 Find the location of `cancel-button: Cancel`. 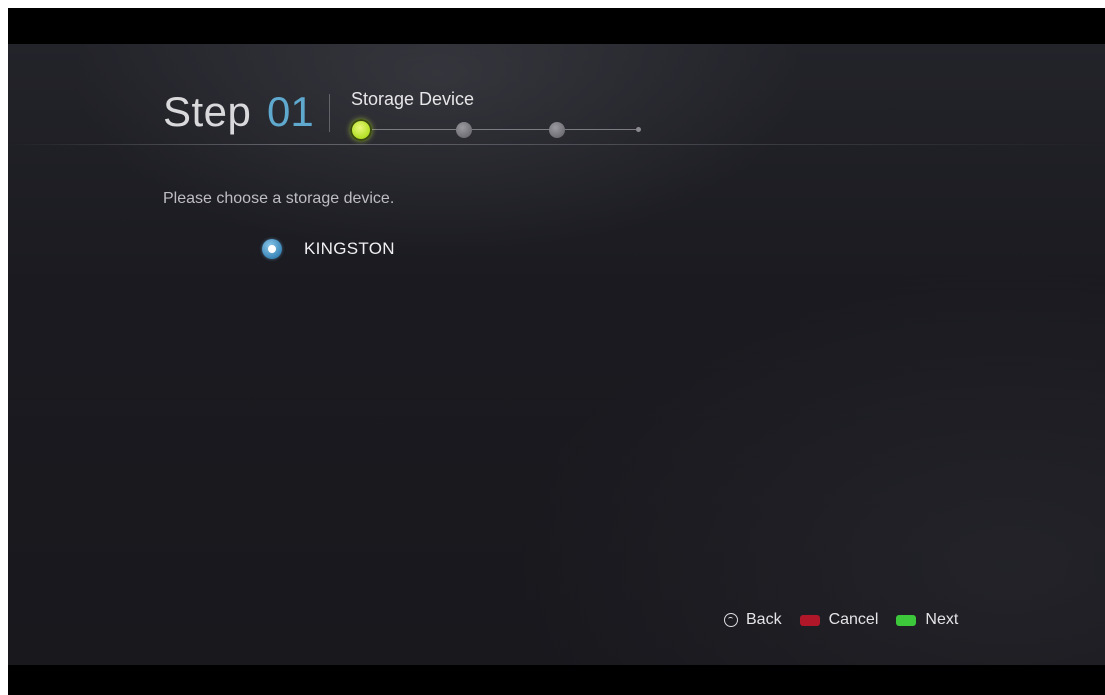

cancel-button: Cancel is located at coordinates (839, 620).